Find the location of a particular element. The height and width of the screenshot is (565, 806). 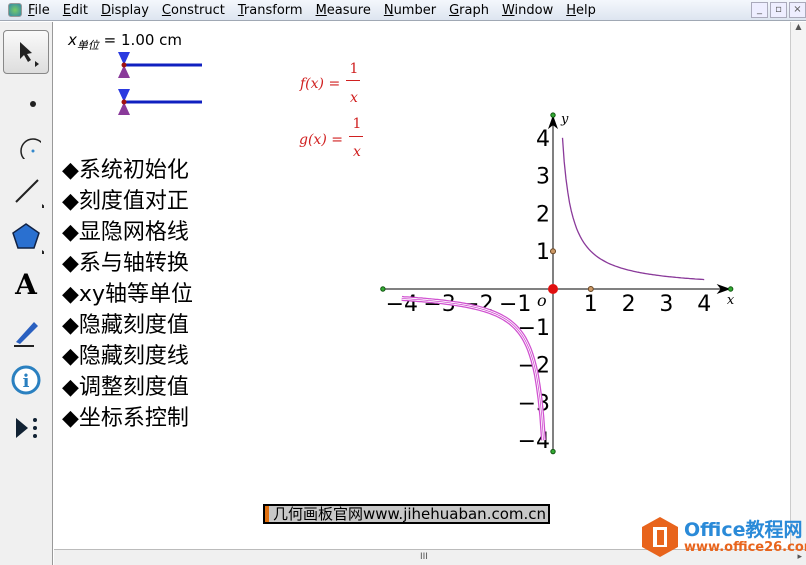

origin-point is located at coordinates (553, 289).